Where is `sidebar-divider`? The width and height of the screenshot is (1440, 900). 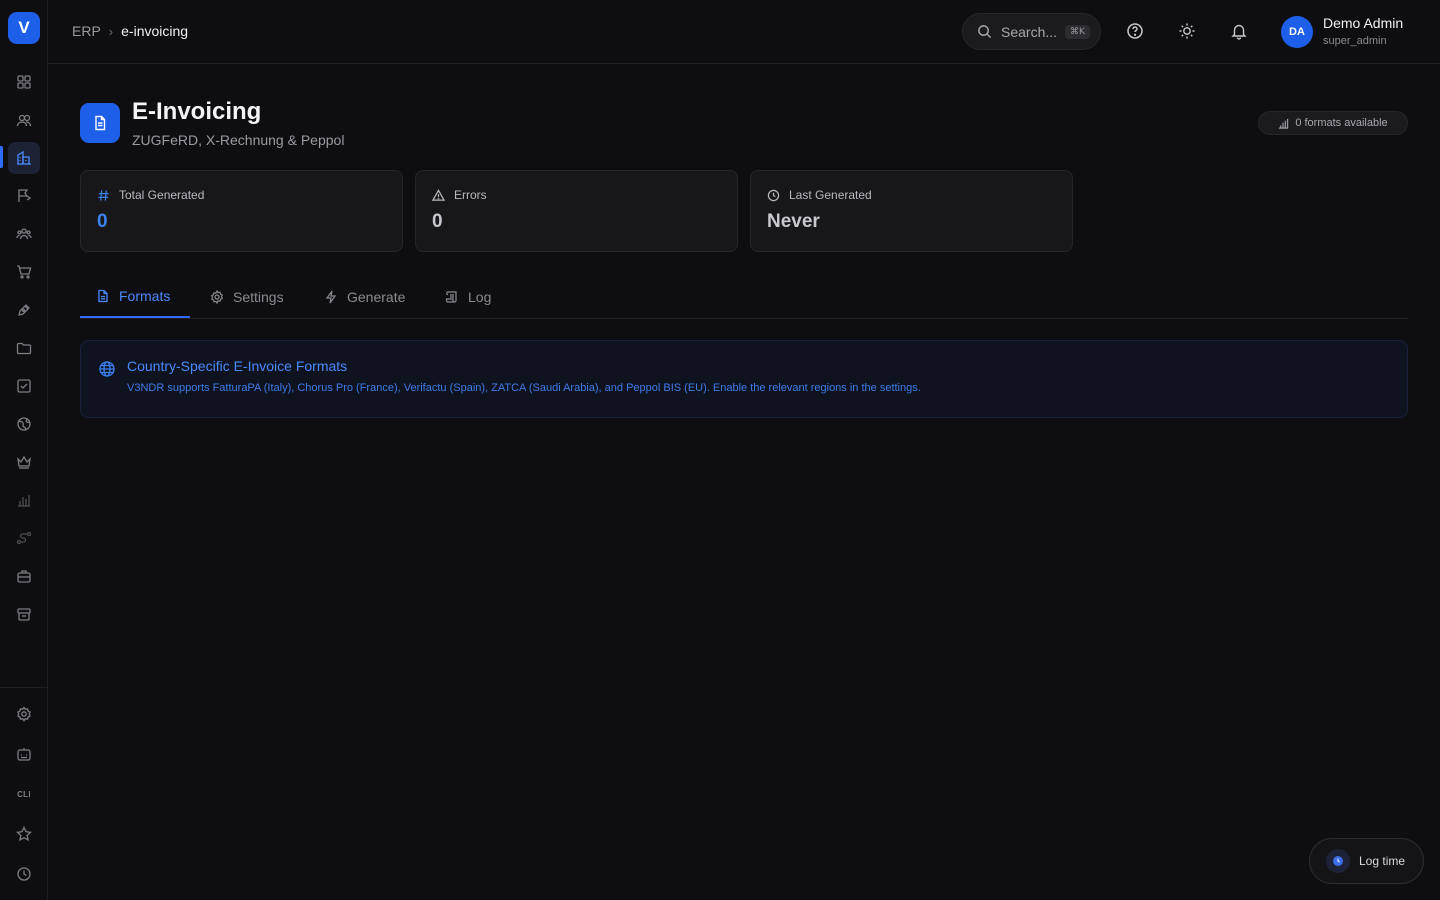
sidebar-divider is located at coordinates (23, 687).